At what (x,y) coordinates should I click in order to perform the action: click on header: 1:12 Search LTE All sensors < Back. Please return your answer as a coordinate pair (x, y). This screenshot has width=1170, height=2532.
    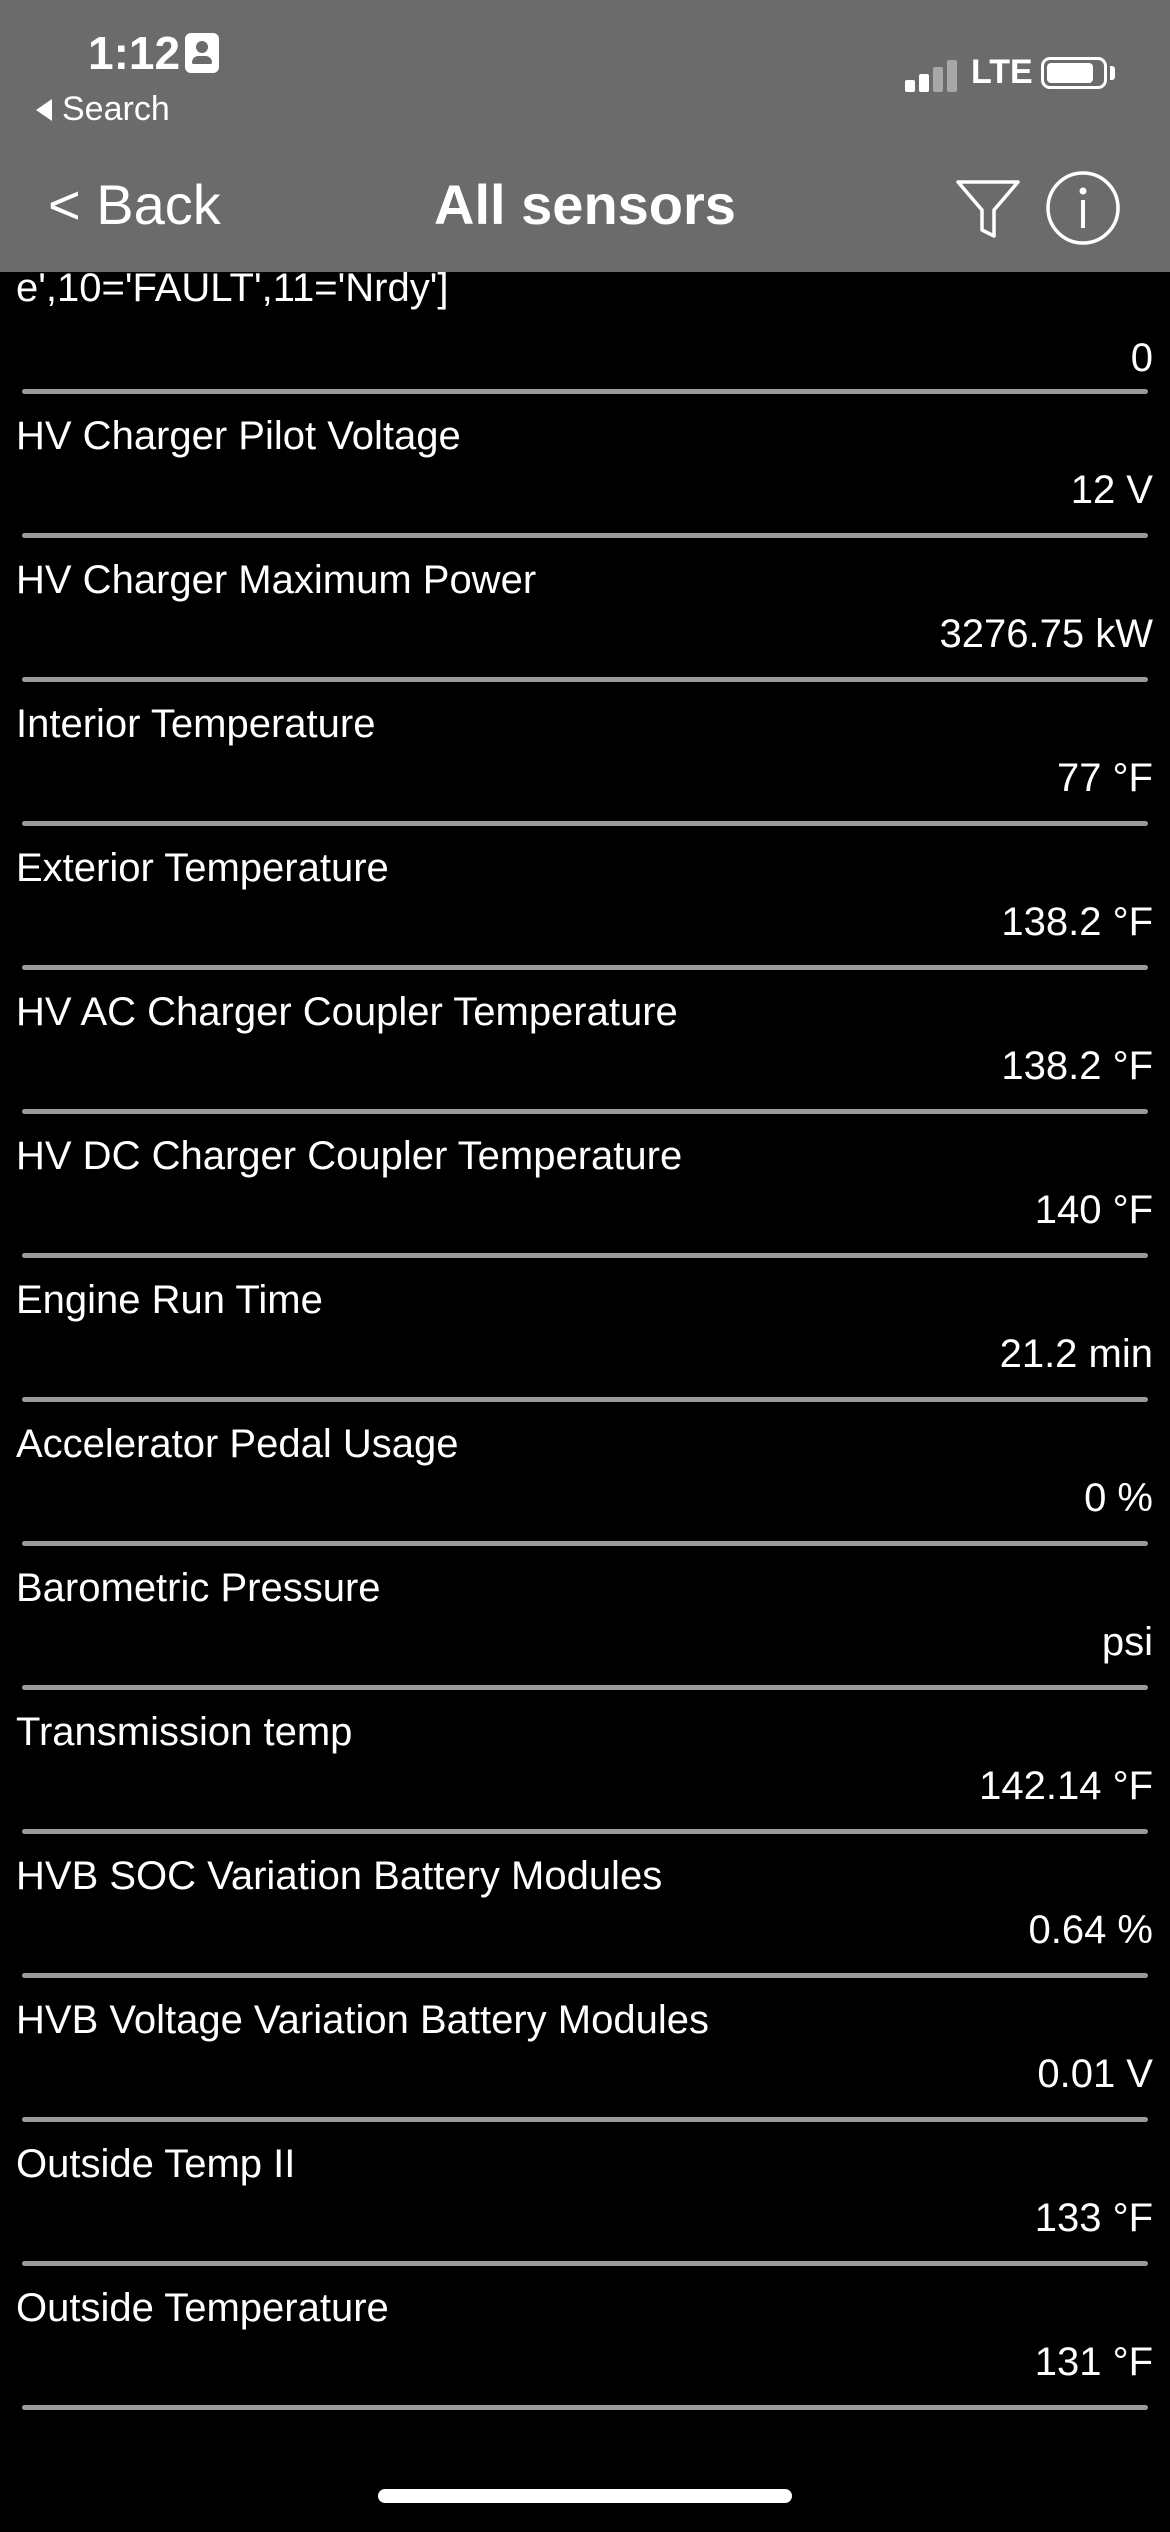
    Looking at the image, I should click on (585, 136).